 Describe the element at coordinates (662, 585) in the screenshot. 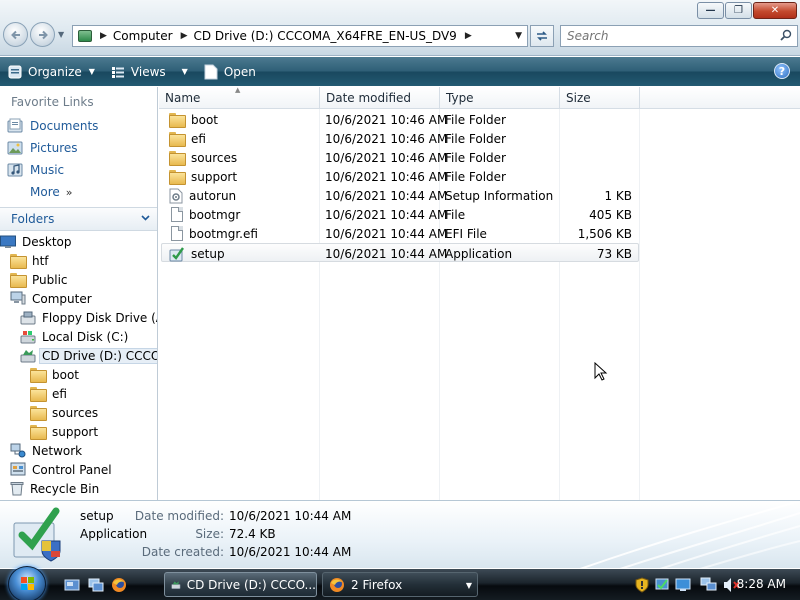

I see `windows-update-icon` at that location.